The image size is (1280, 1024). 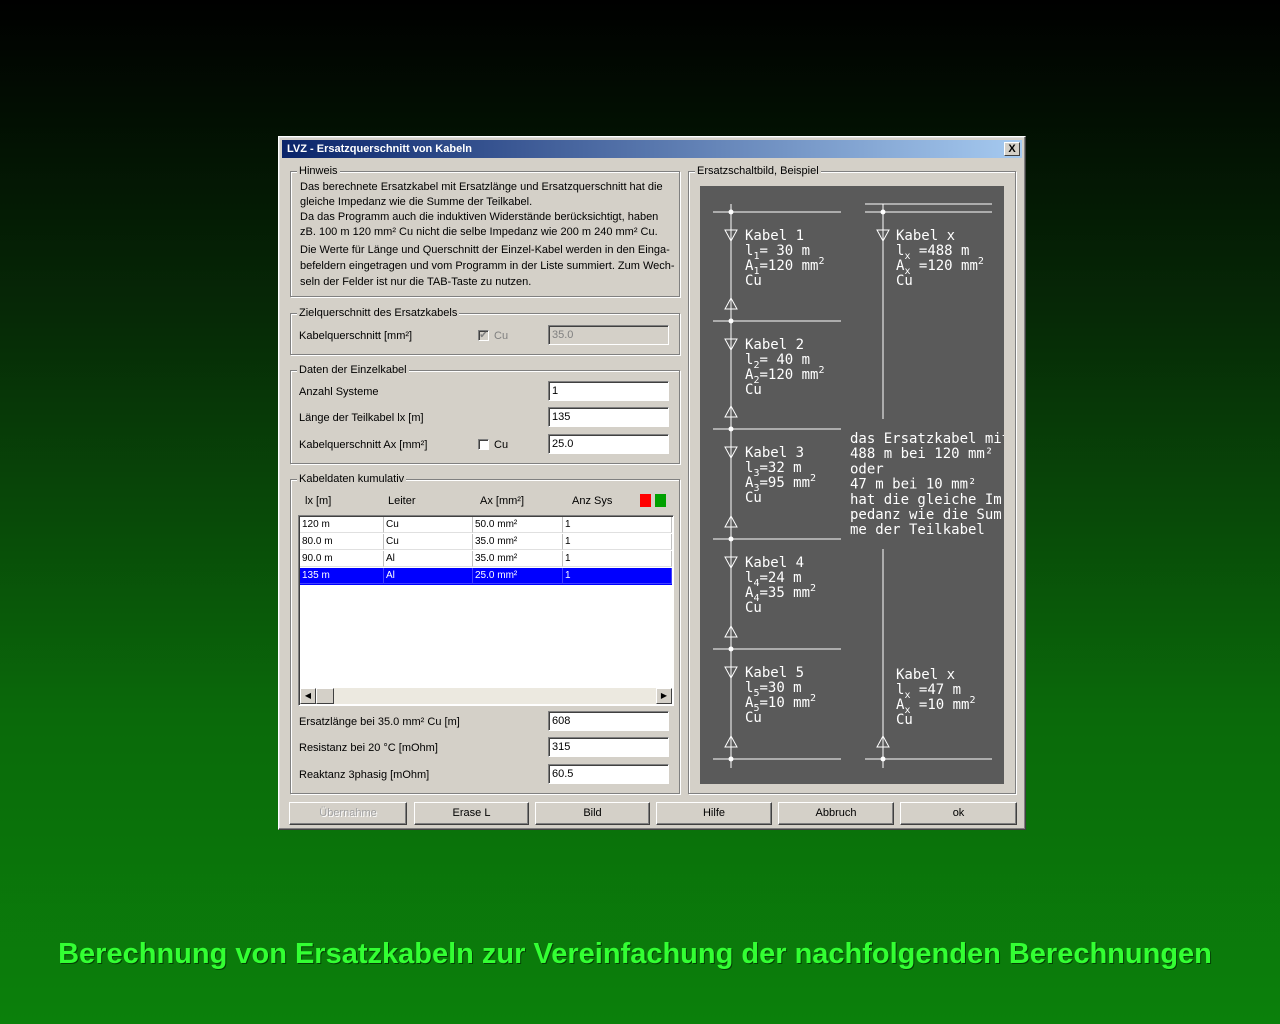 What do you see at coordinates (927, 439) in the screenshot?
I see `diagram-note: das Ersatzkabel mit` at bounding box center [927, 439].